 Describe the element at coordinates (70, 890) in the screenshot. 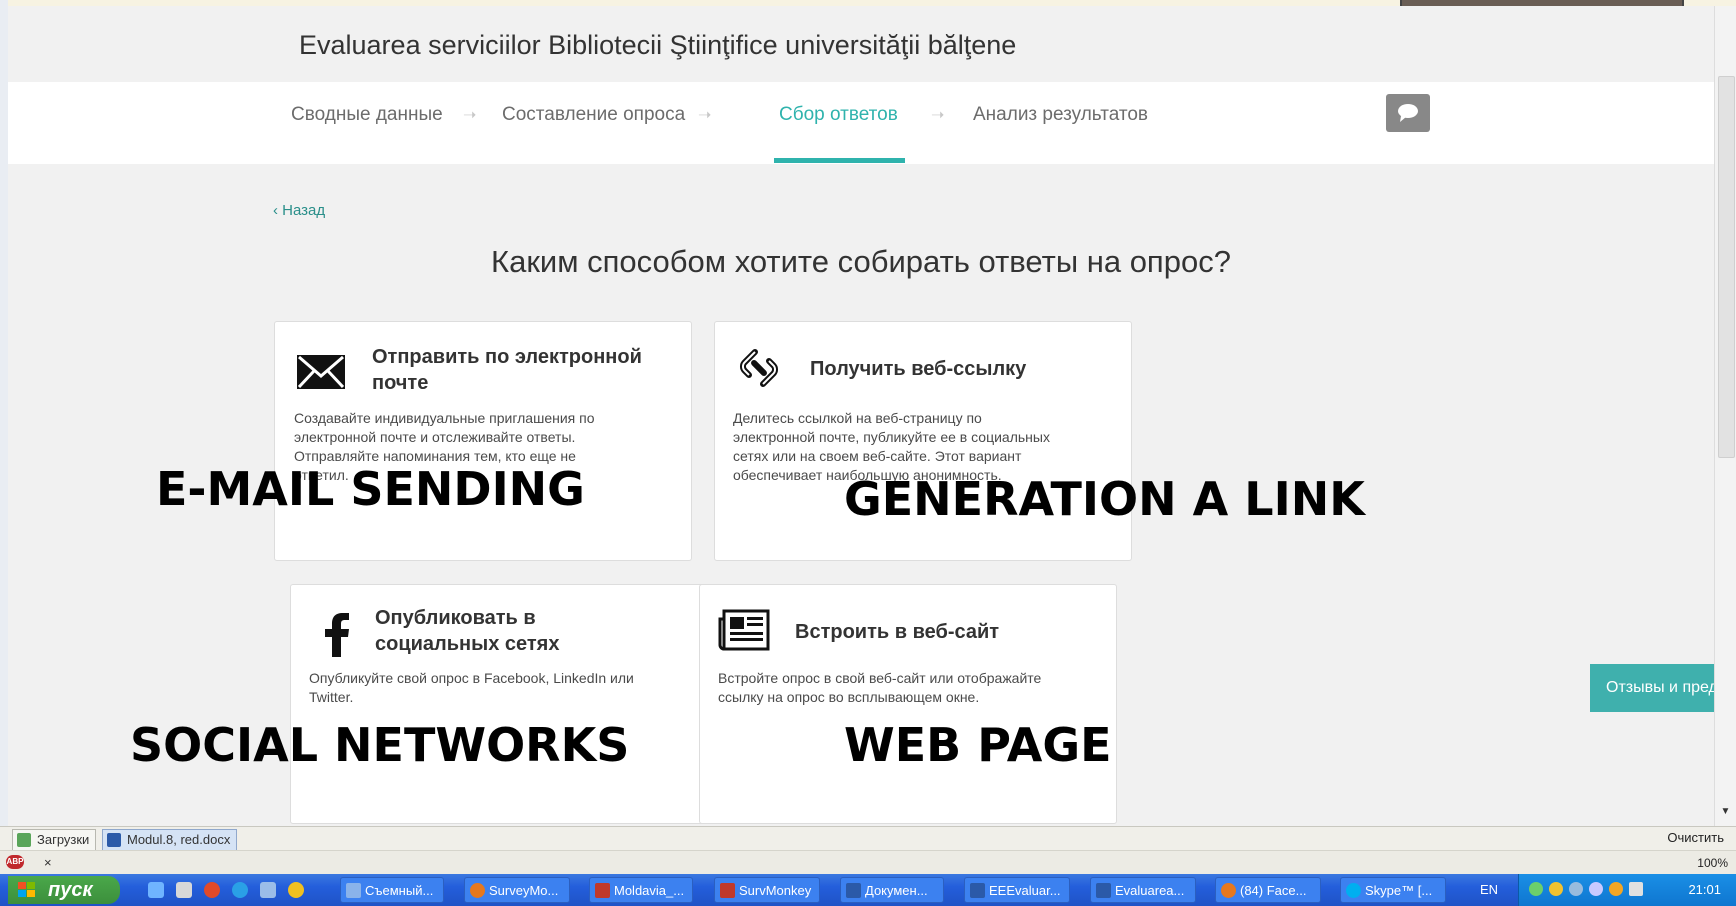

I see `start-label: пуск` at that location.